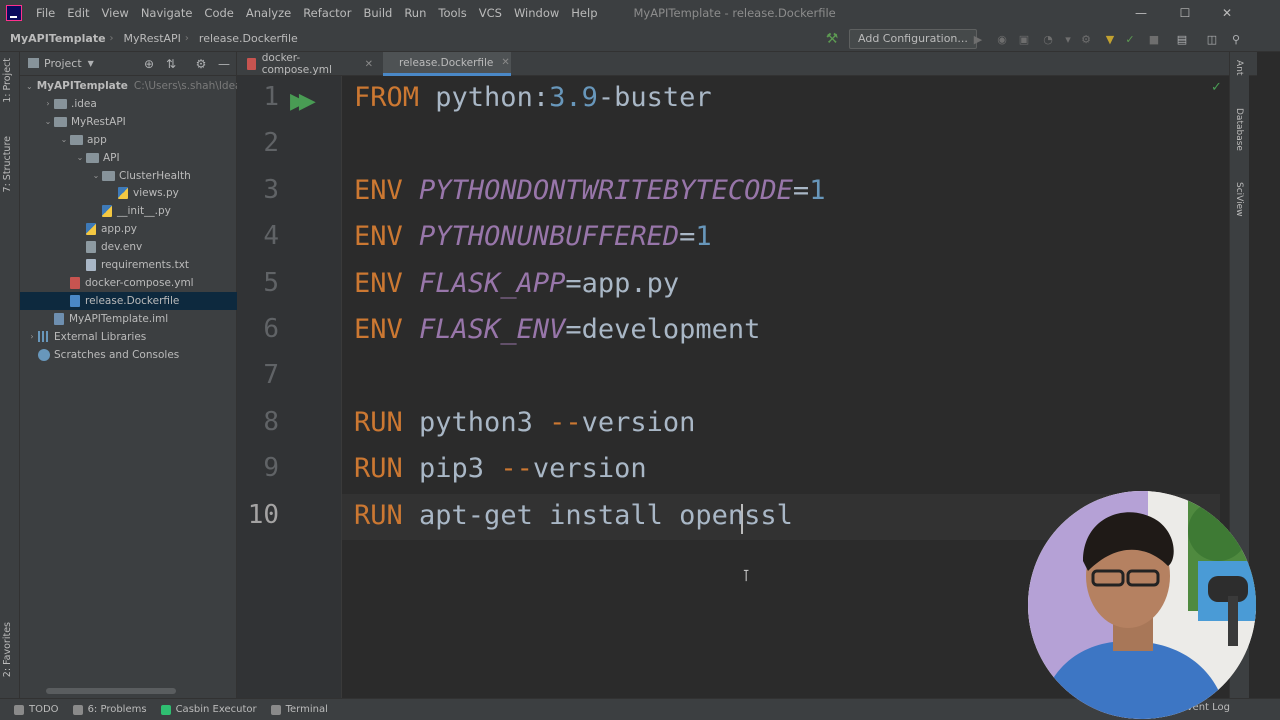 The height and width of the screenshot is (720, 1280). Describe the element at coordinates (128, 176) in the screenshot. I see `tree-item: ⌄ ClusterHealth` at that location.